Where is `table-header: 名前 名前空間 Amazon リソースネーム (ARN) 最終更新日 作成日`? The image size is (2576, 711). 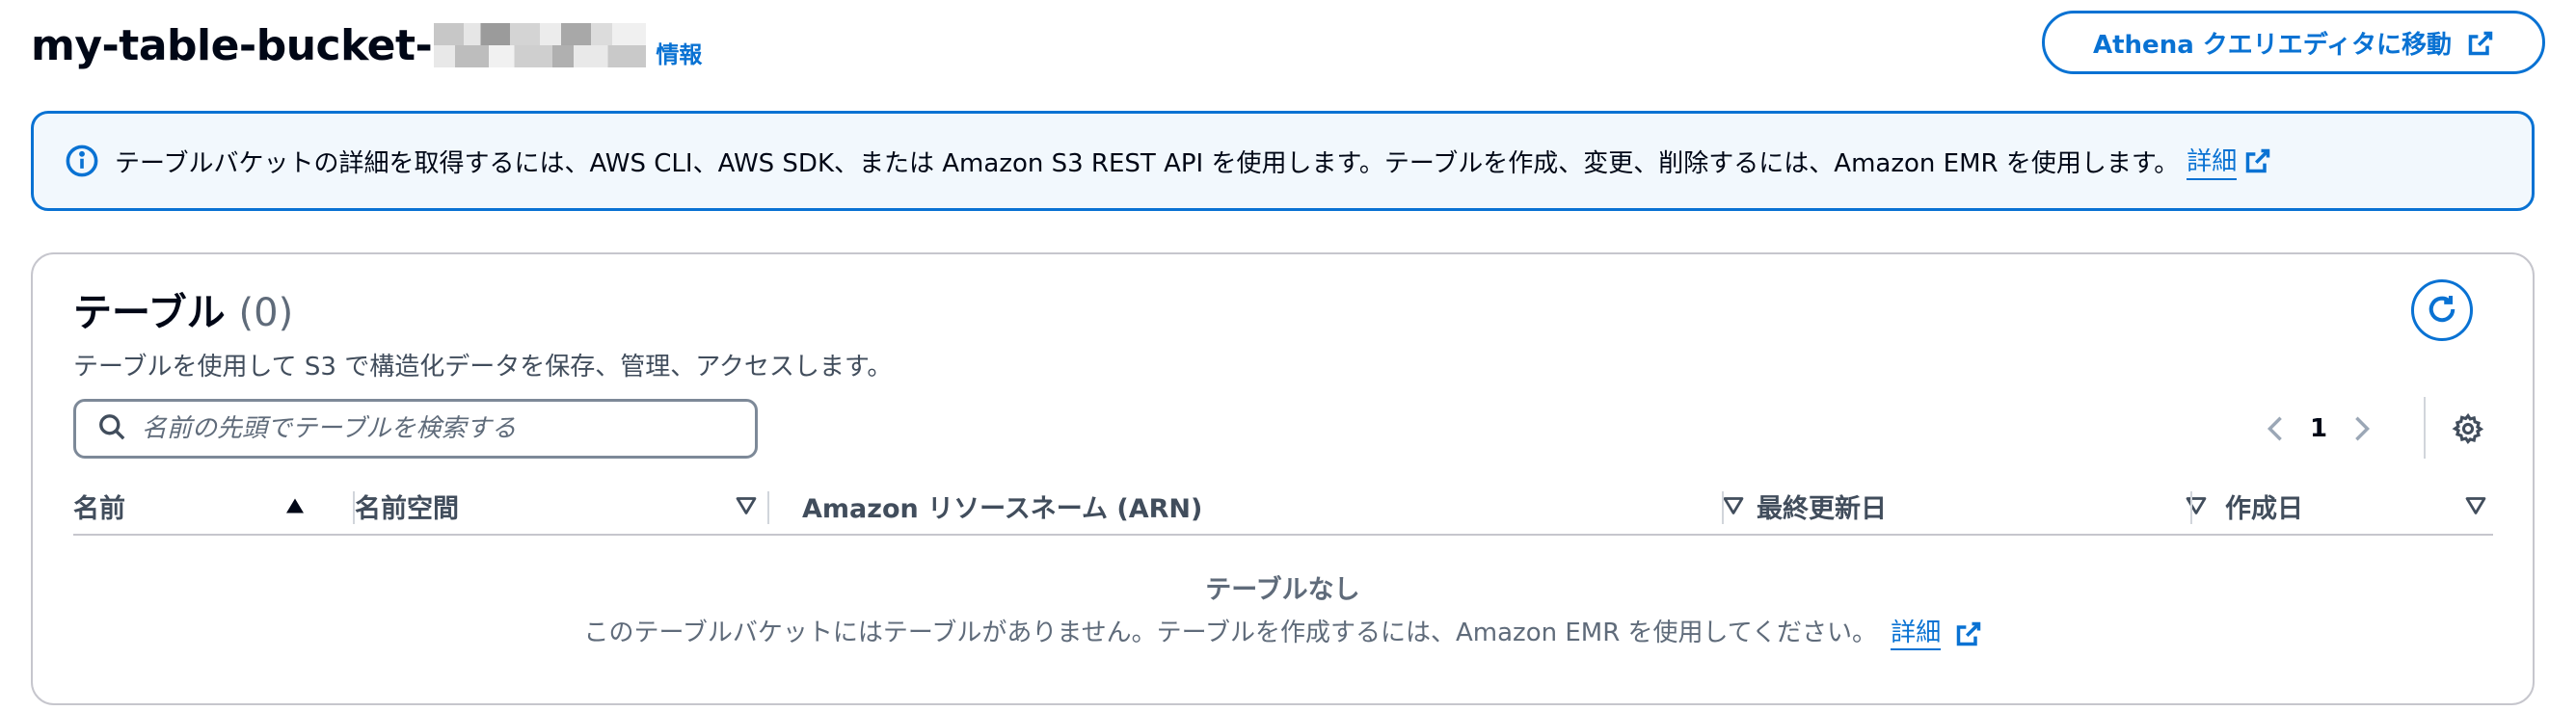
table-header: 名前 名前空間 Amazon リソースネーム (ARN) 最終更新日 作成日 is located at coordinates (1283, 507).